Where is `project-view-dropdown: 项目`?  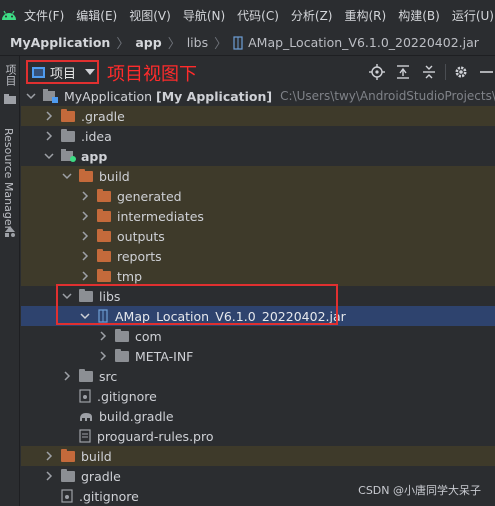
project-view-dropdown: 项目 is located at coordinates (62, 72).